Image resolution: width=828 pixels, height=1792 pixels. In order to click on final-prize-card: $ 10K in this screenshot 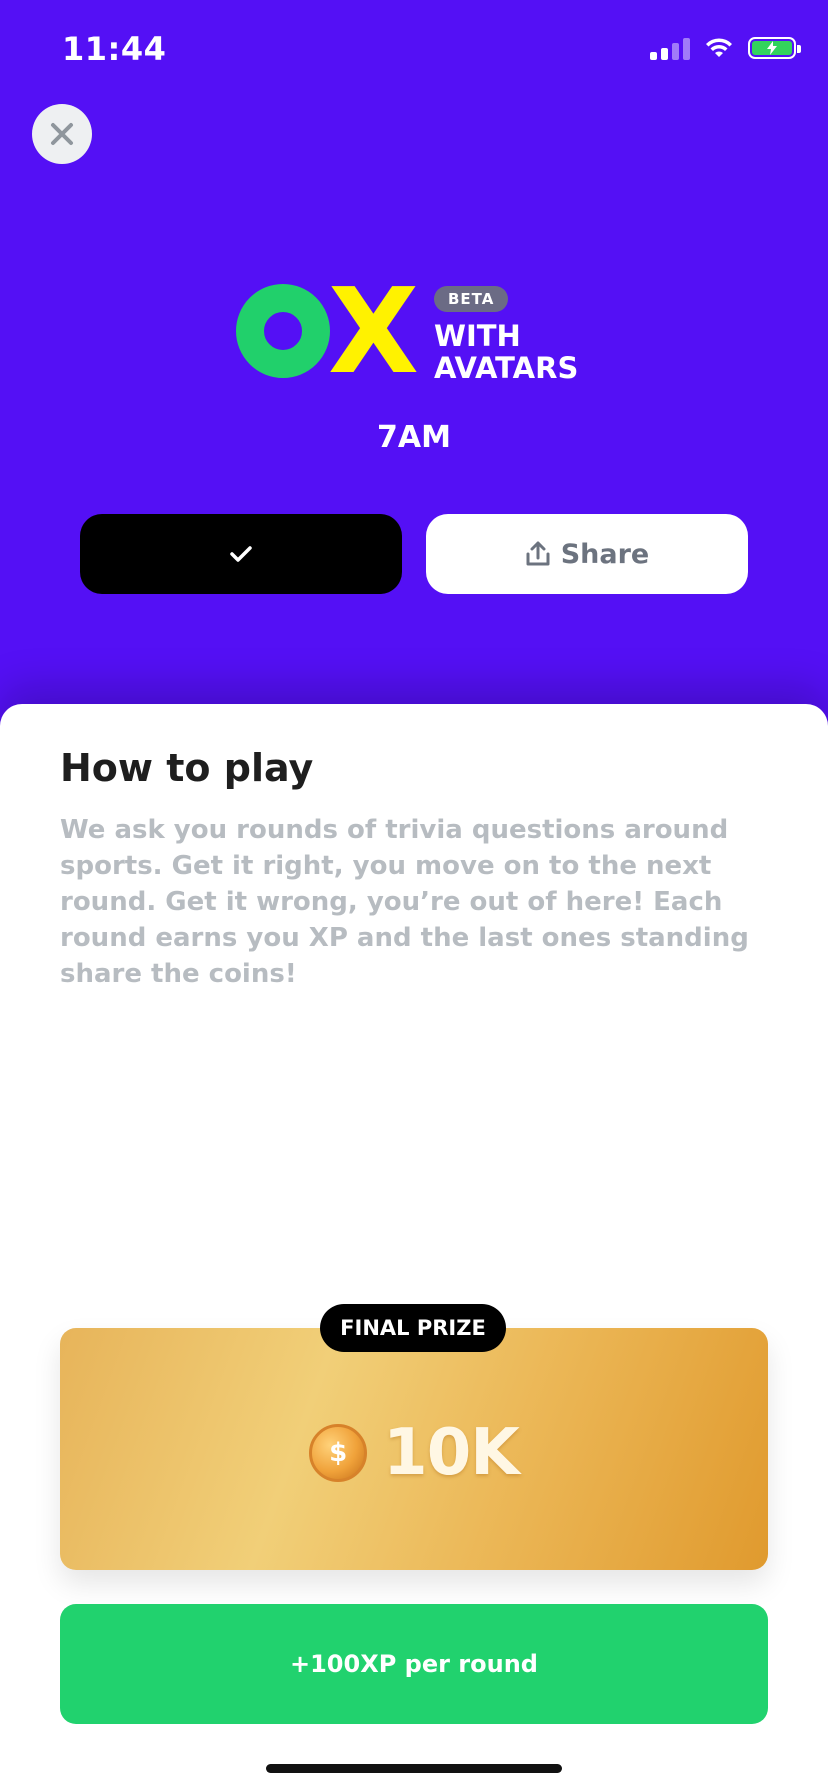, I will do `click(414, 1449)`.